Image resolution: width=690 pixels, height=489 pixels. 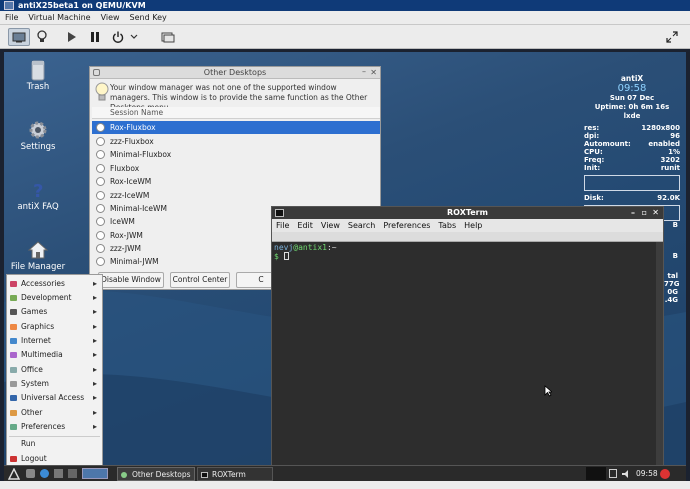 I want to click on desktop-icon-file-manager: File Manager, so click(x=38, y=256).